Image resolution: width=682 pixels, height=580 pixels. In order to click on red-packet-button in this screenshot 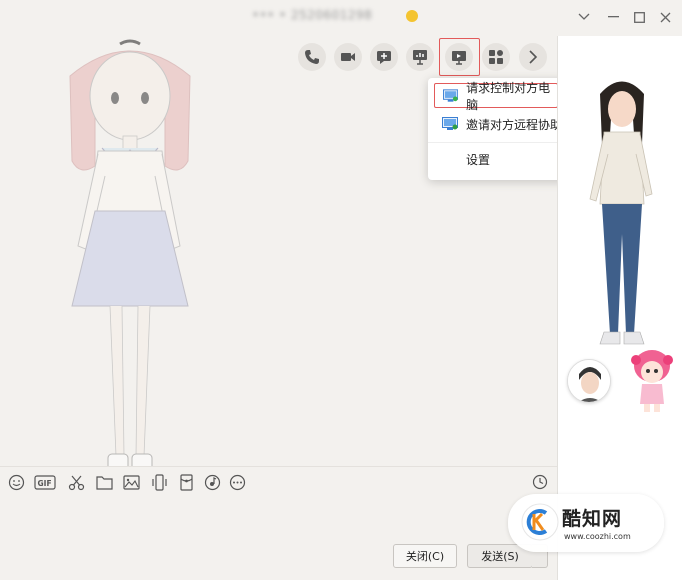, I will do `click(186, 482)`.